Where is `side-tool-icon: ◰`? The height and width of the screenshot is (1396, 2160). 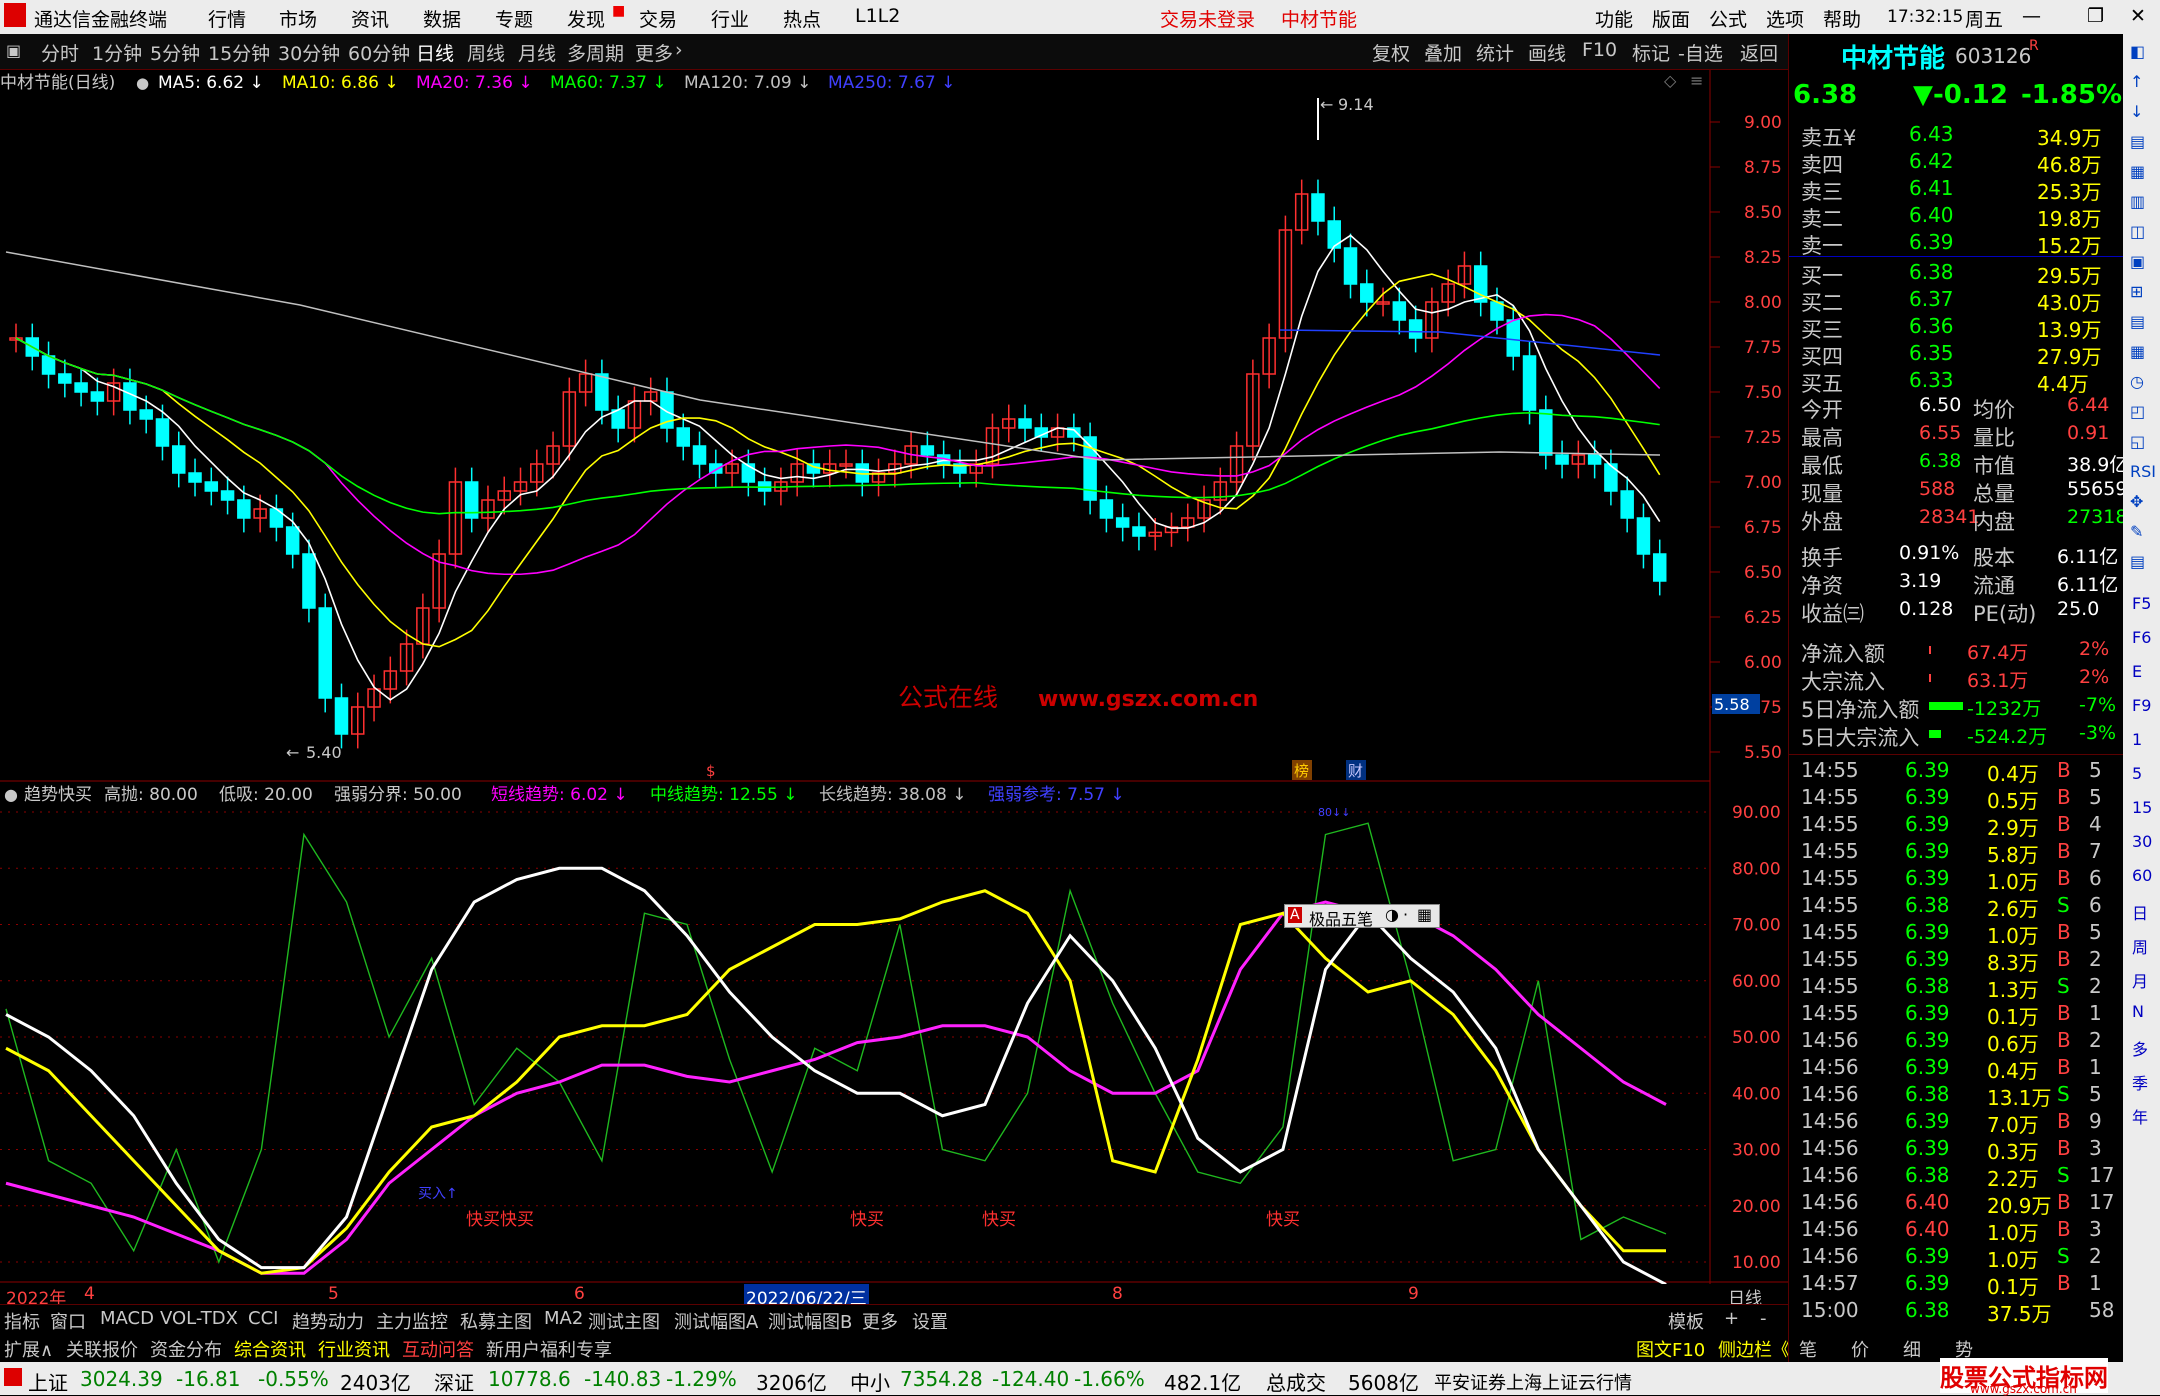
side-tool-icon: ◰ is located at coordinates (2137, 411).